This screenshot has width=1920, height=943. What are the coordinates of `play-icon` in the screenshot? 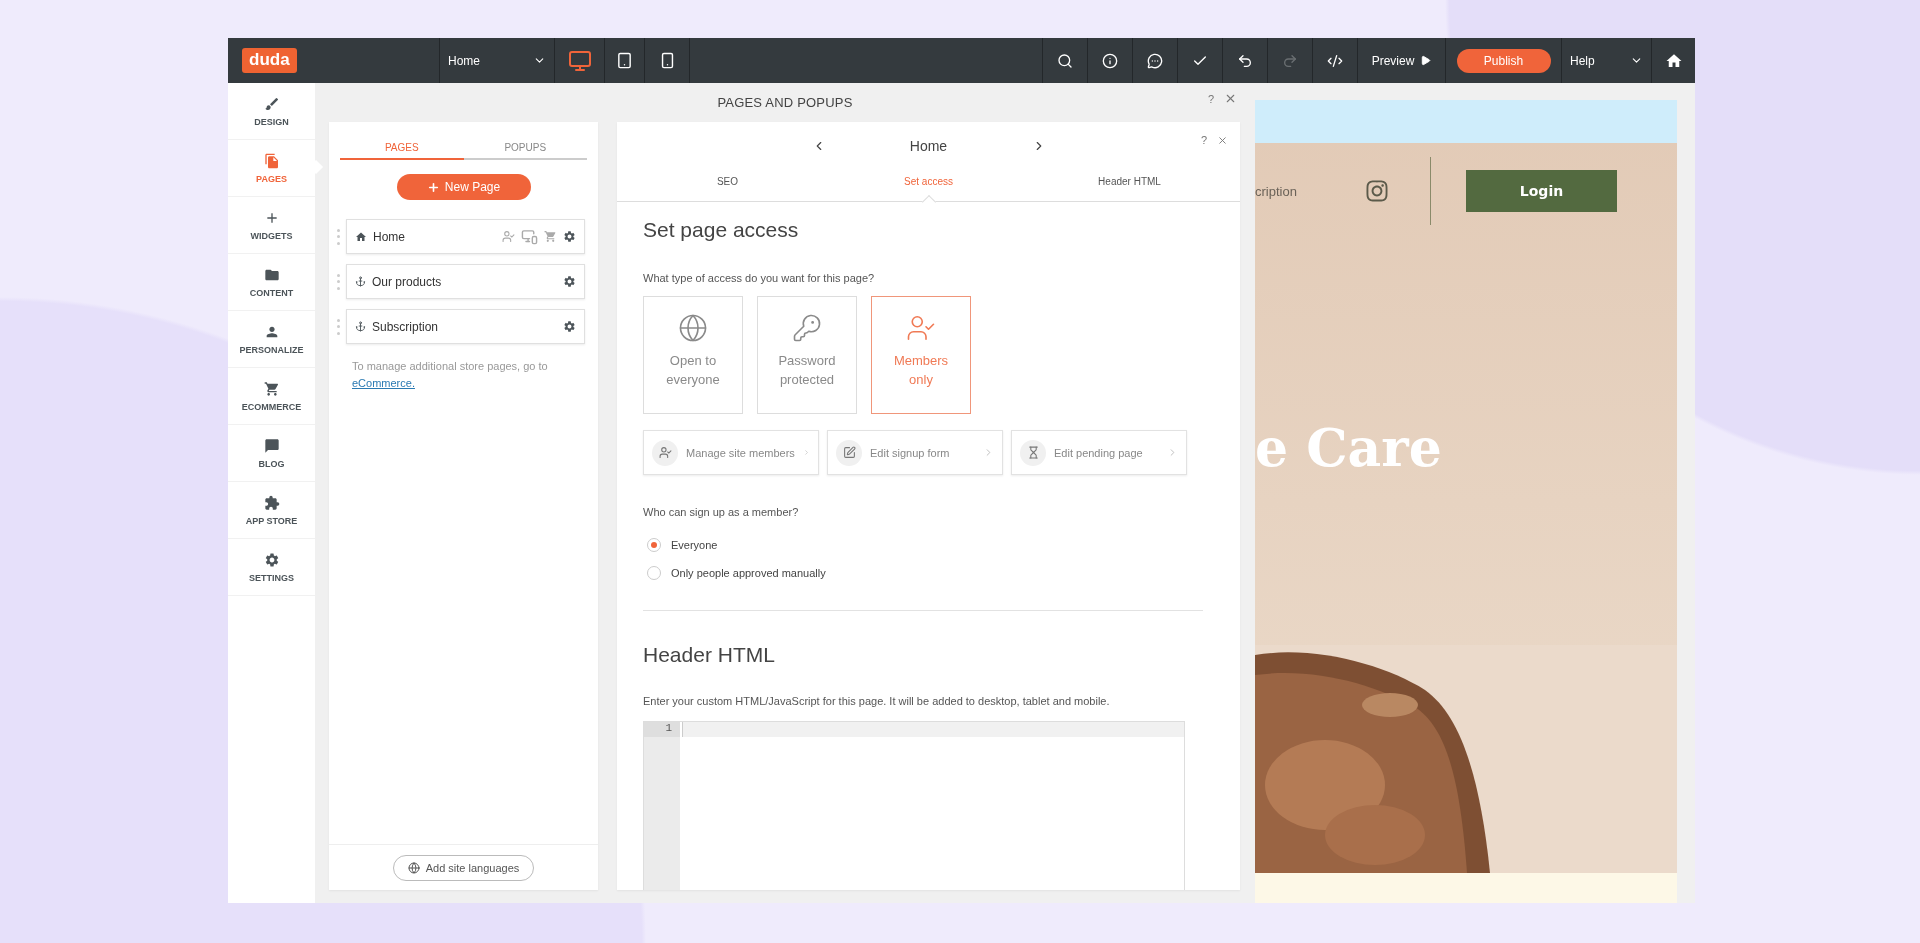 It's located at (1426, 60).